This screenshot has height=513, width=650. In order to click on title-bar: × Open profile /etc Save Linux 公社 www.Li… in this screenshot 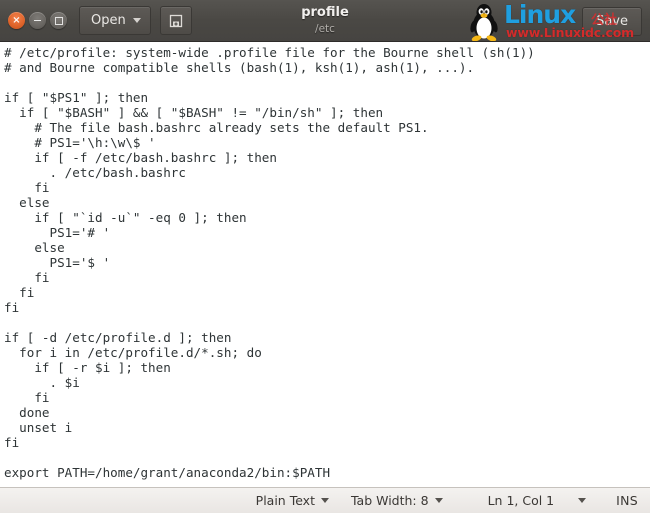, I will do `click(325, 21)`.